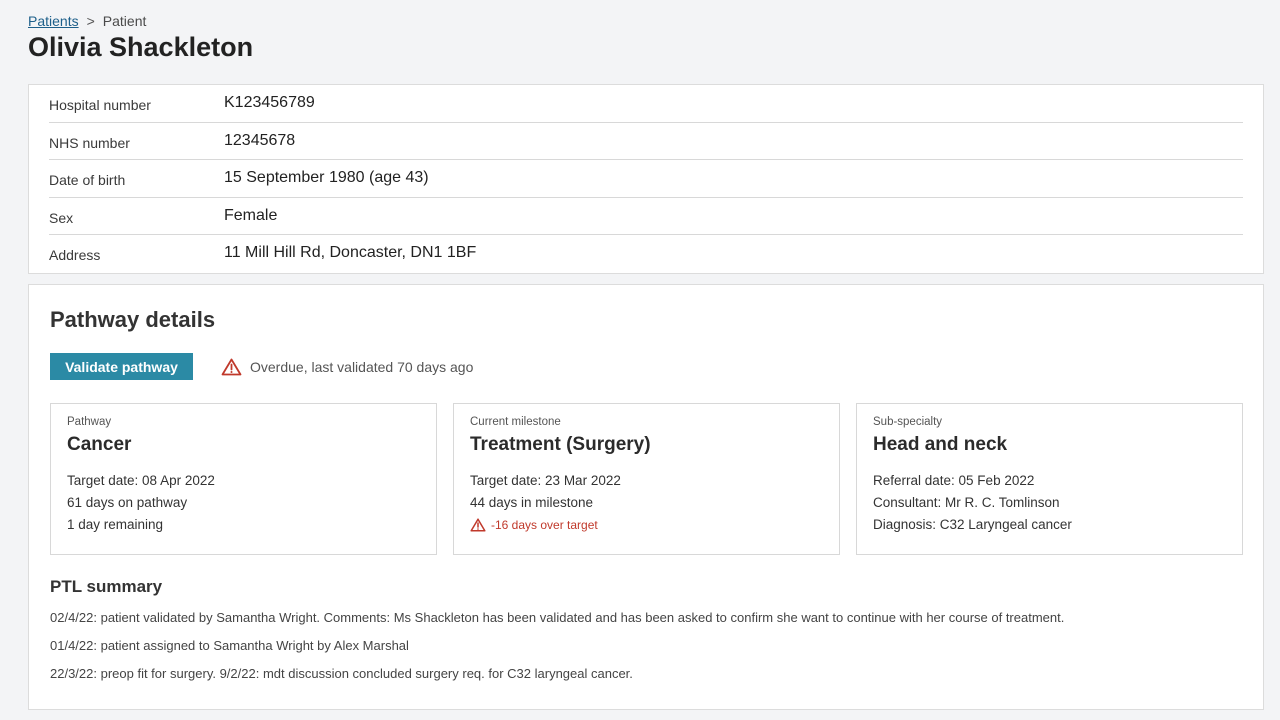 The height and width of the screenshot is (720, 1280). I want to click on box-heading: Cancer, so click(99, 444).